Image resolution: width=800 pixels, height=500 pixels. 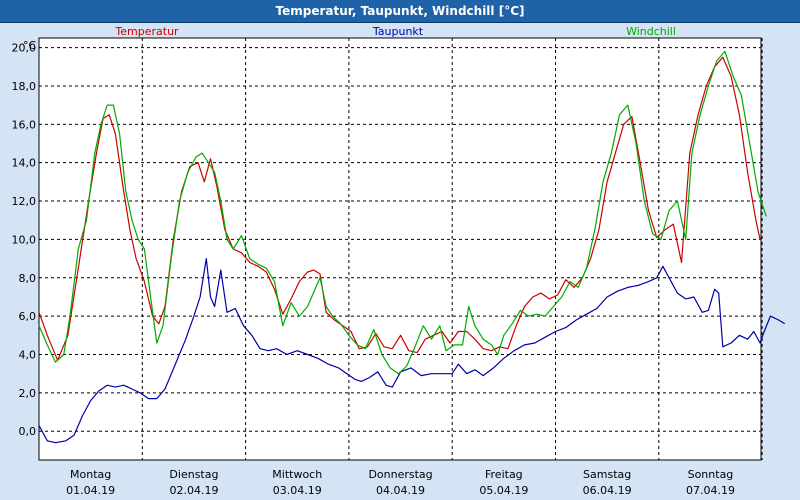 I want to click on y-tick-label: 18,0, so click(x=24, y=86).